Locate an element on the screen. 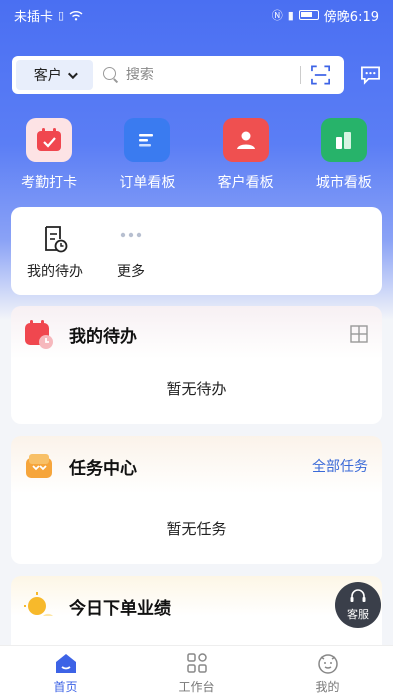 Image resolution: width=393 pixels, height=700 pixels. todo-card-header: 我的待办 is located at coordinates (196, 334).